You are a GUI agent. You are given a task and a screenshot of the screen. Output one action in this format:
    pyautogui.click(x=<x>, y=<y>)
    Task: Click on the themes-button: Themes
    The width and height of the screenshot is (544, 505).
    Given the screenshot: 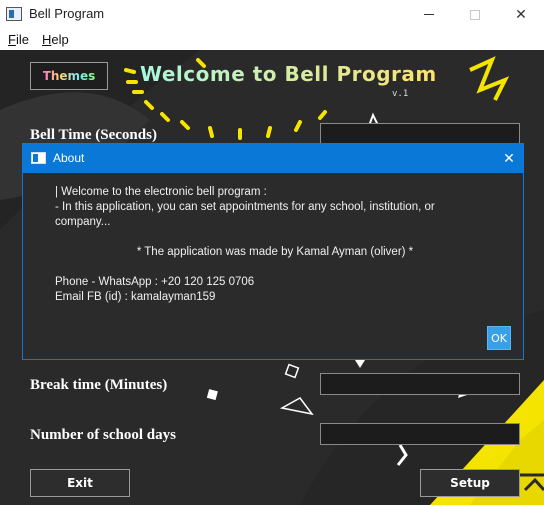 What is the action you would take?
    pyautogui.click(x=69, y=76)
    